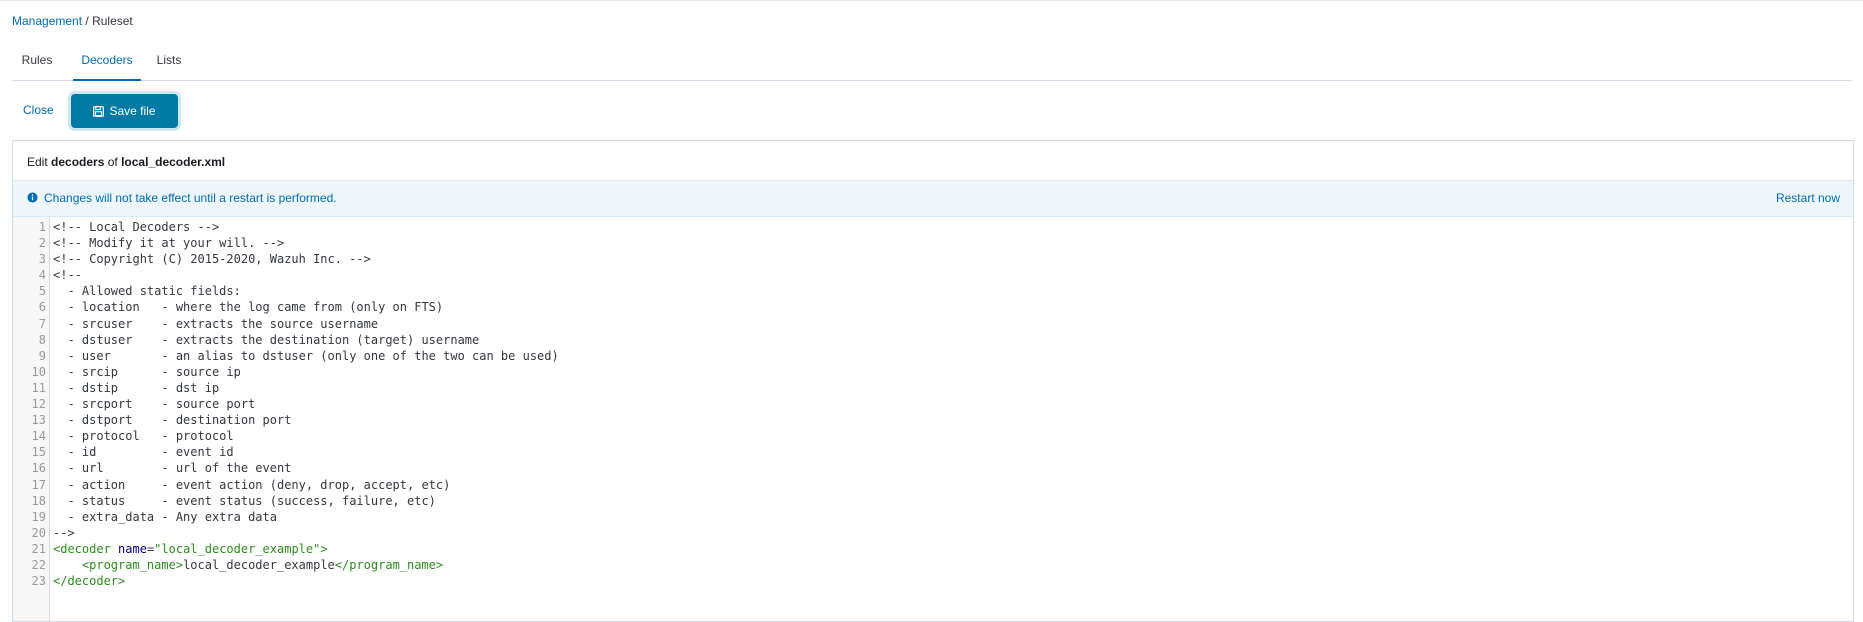 Image resolution: width=1863 pixels, height=622 pixels. Describe the element at coordinates (42, 275) in the screenshot. I see `line-number: 4` at that location.